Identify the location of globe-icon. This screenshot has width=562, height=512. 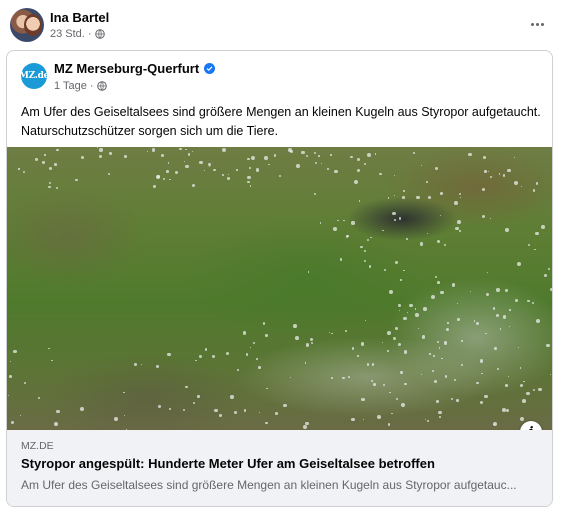
(99, 34).